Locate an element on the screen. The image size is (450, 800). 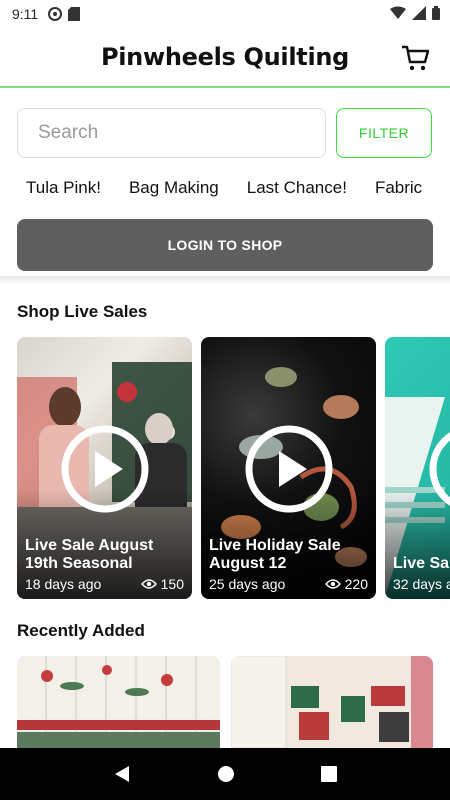
live-sale-views: 220 is located at coordinates (346, 584).